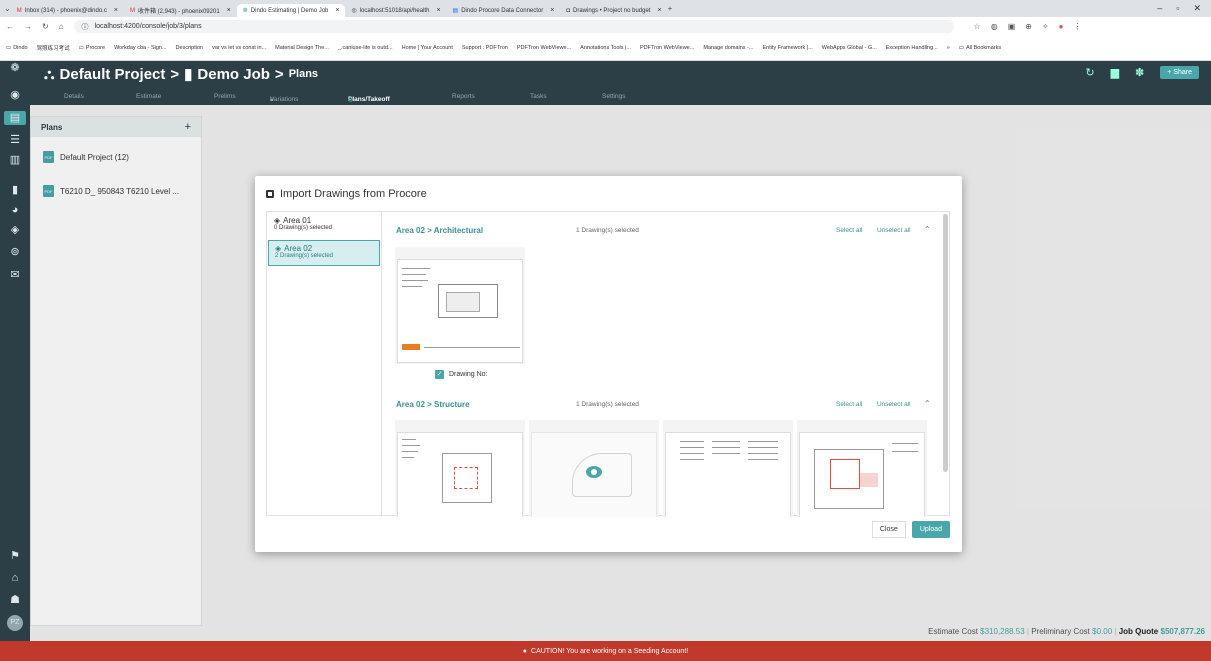 Image resolution: width=1211 pixels, height=661 pixels. Describe the element at coordinates (15, 95) in the screenshot. I see `dashboard-icon: ◉` at that location.